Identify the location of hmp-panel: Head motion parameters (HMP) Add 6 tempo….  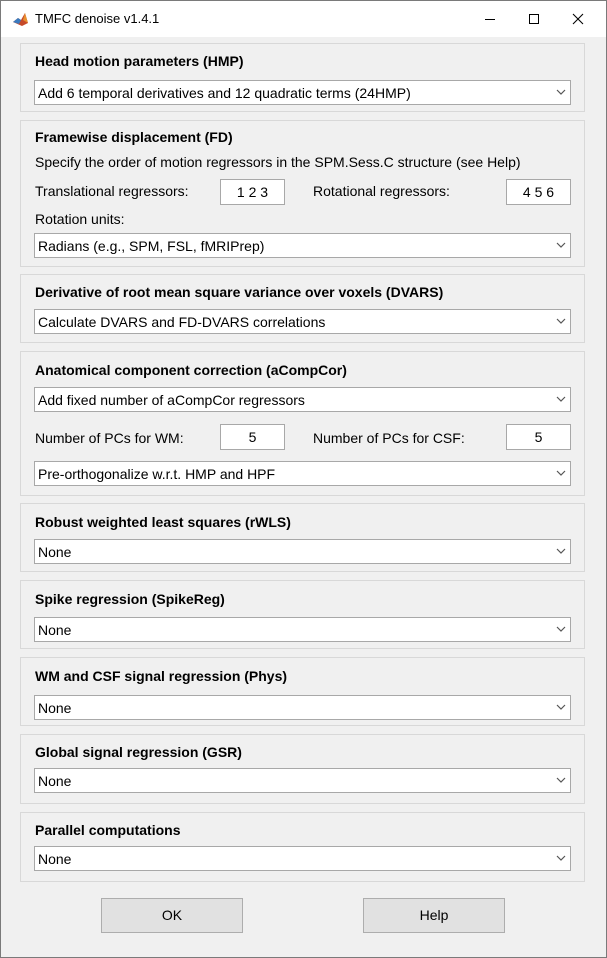
(302, 77).